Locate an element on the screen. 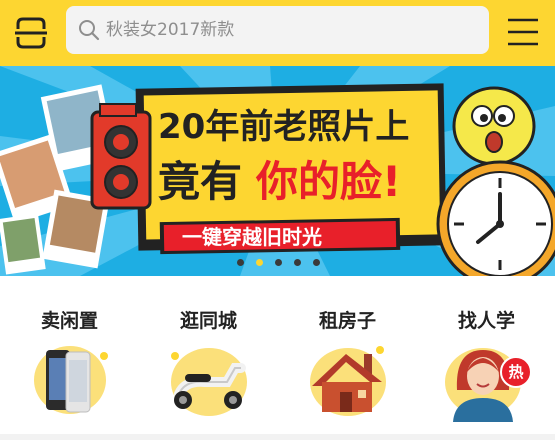 The width and height of the screenshot is (555, 440). hot-badge: 热 is located at coordinates (516, 372).